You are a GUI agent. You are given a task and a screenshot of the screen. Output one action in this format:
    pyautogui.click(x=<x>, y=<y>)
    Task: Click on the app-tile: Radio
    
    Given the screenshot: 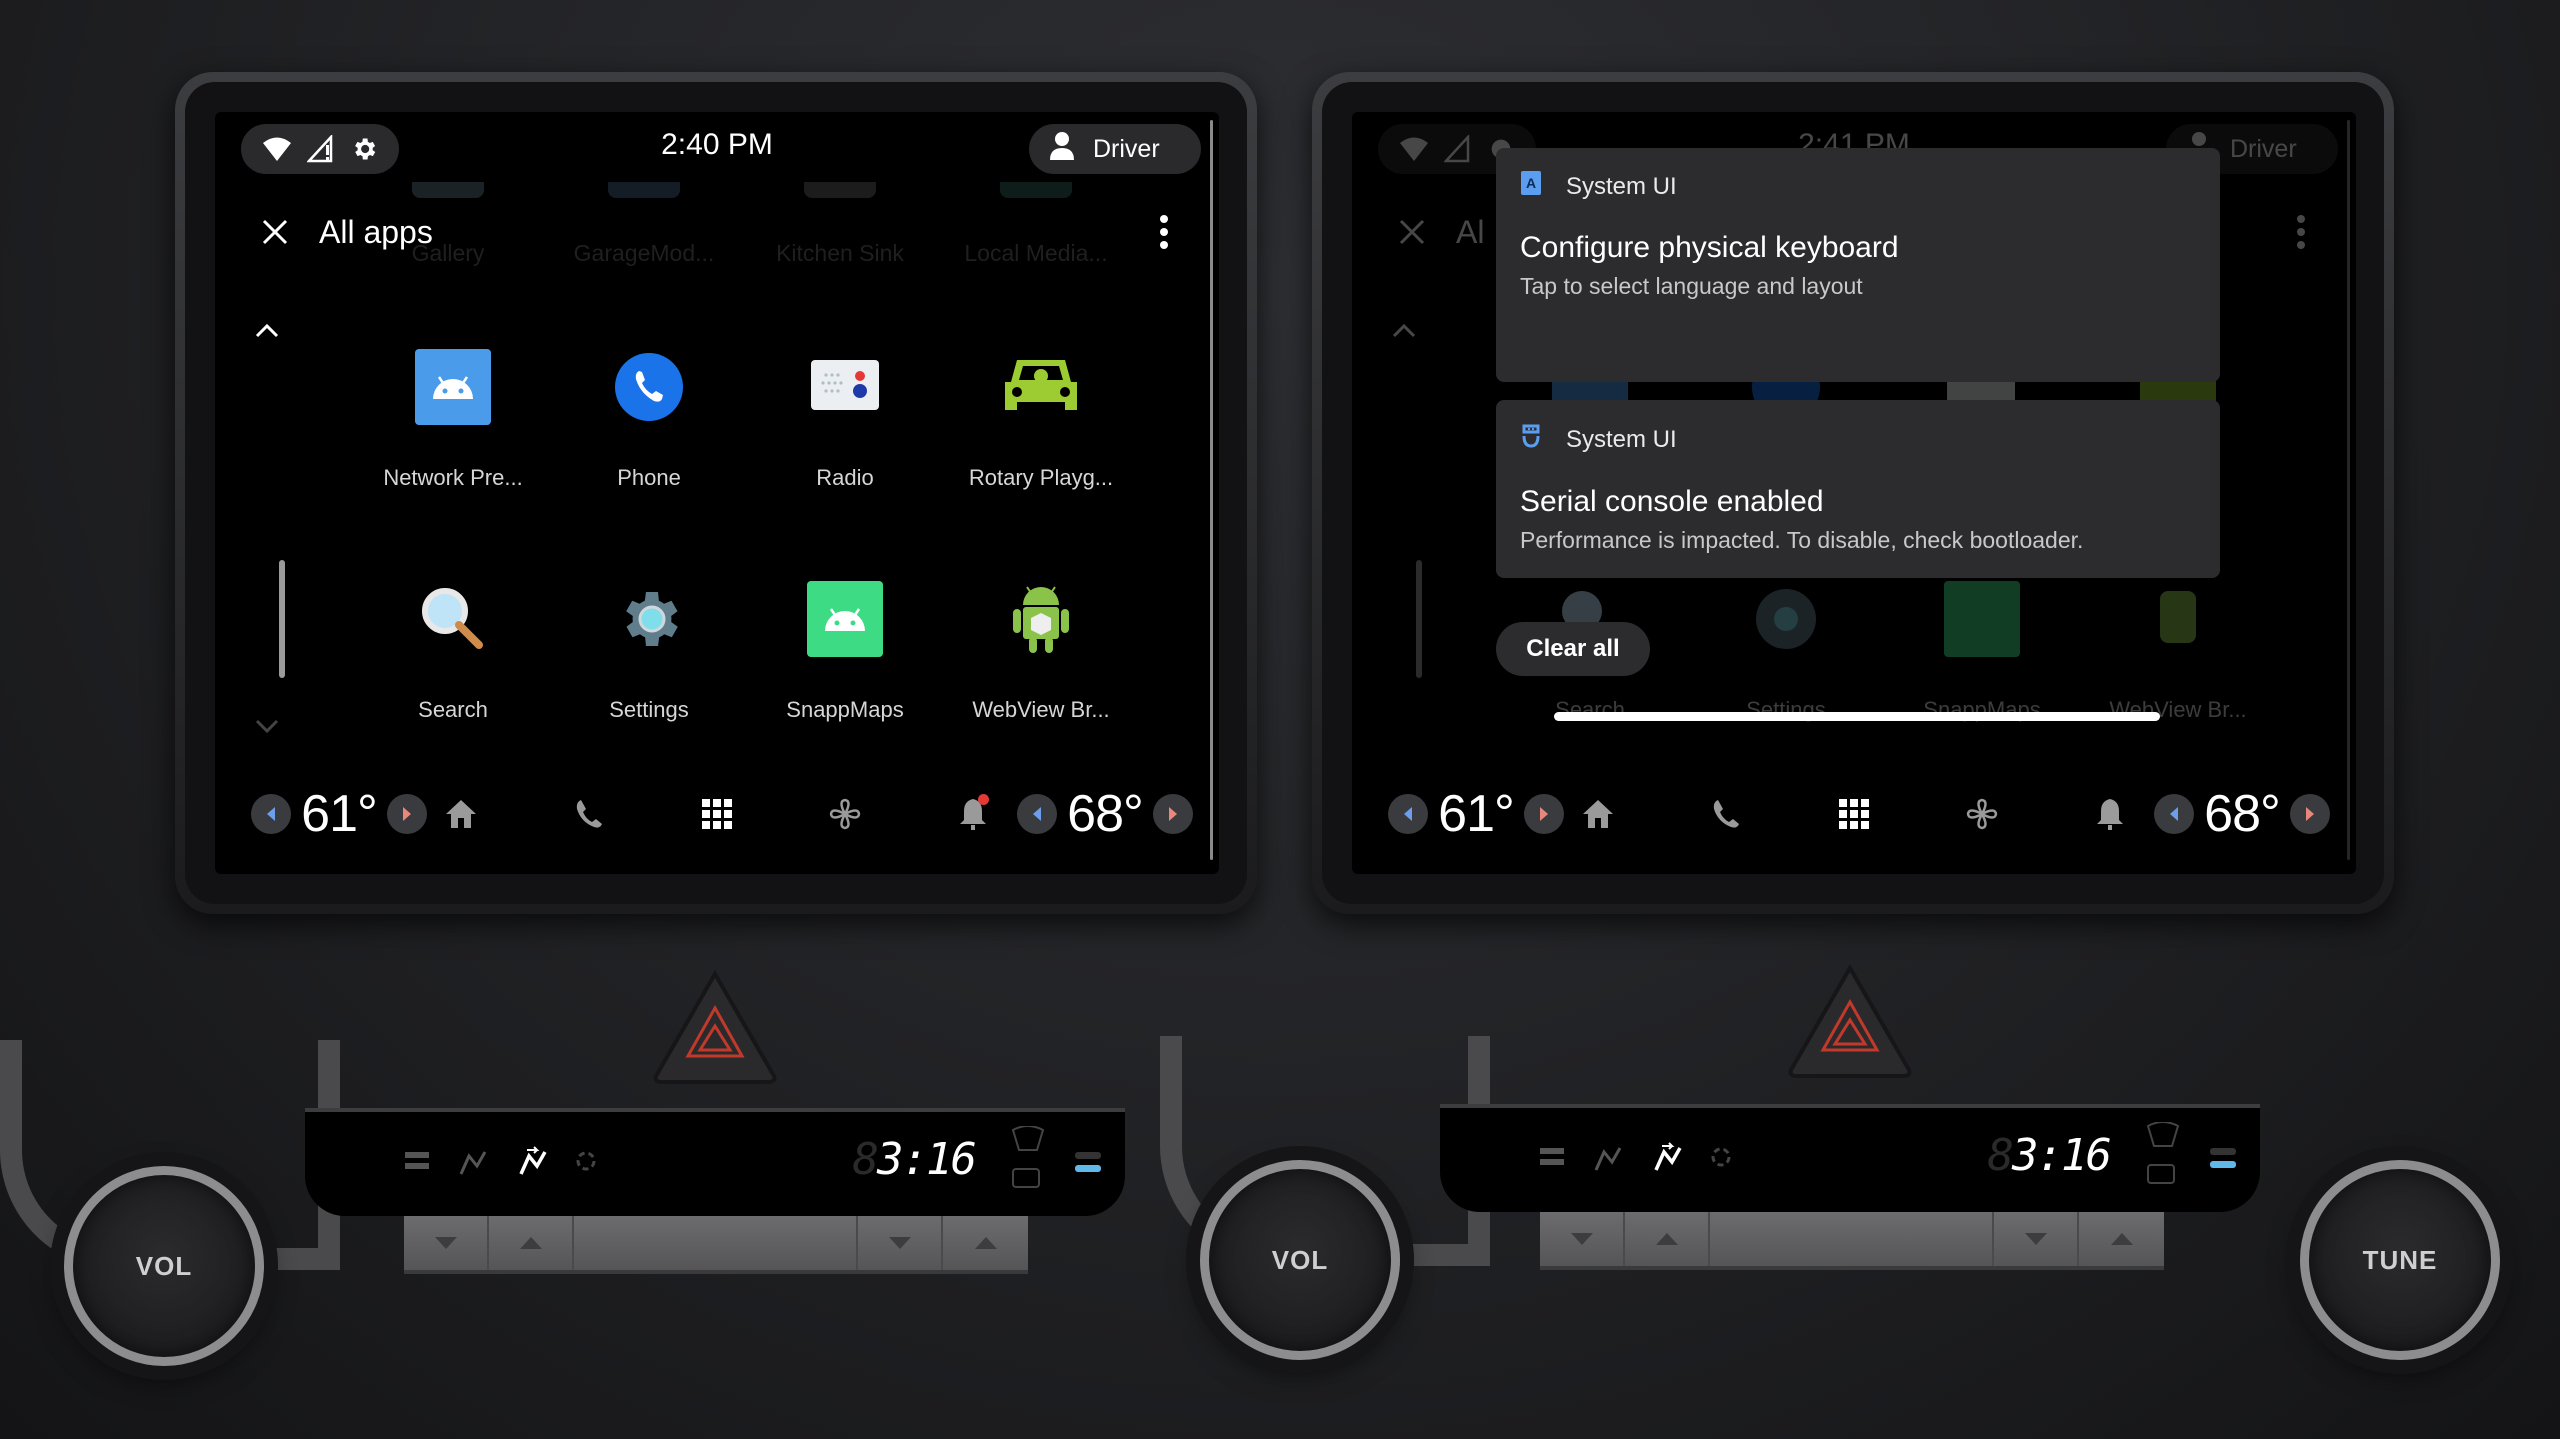 What is the action you would take?
    pyautogui.click(x=845, y=463)
    